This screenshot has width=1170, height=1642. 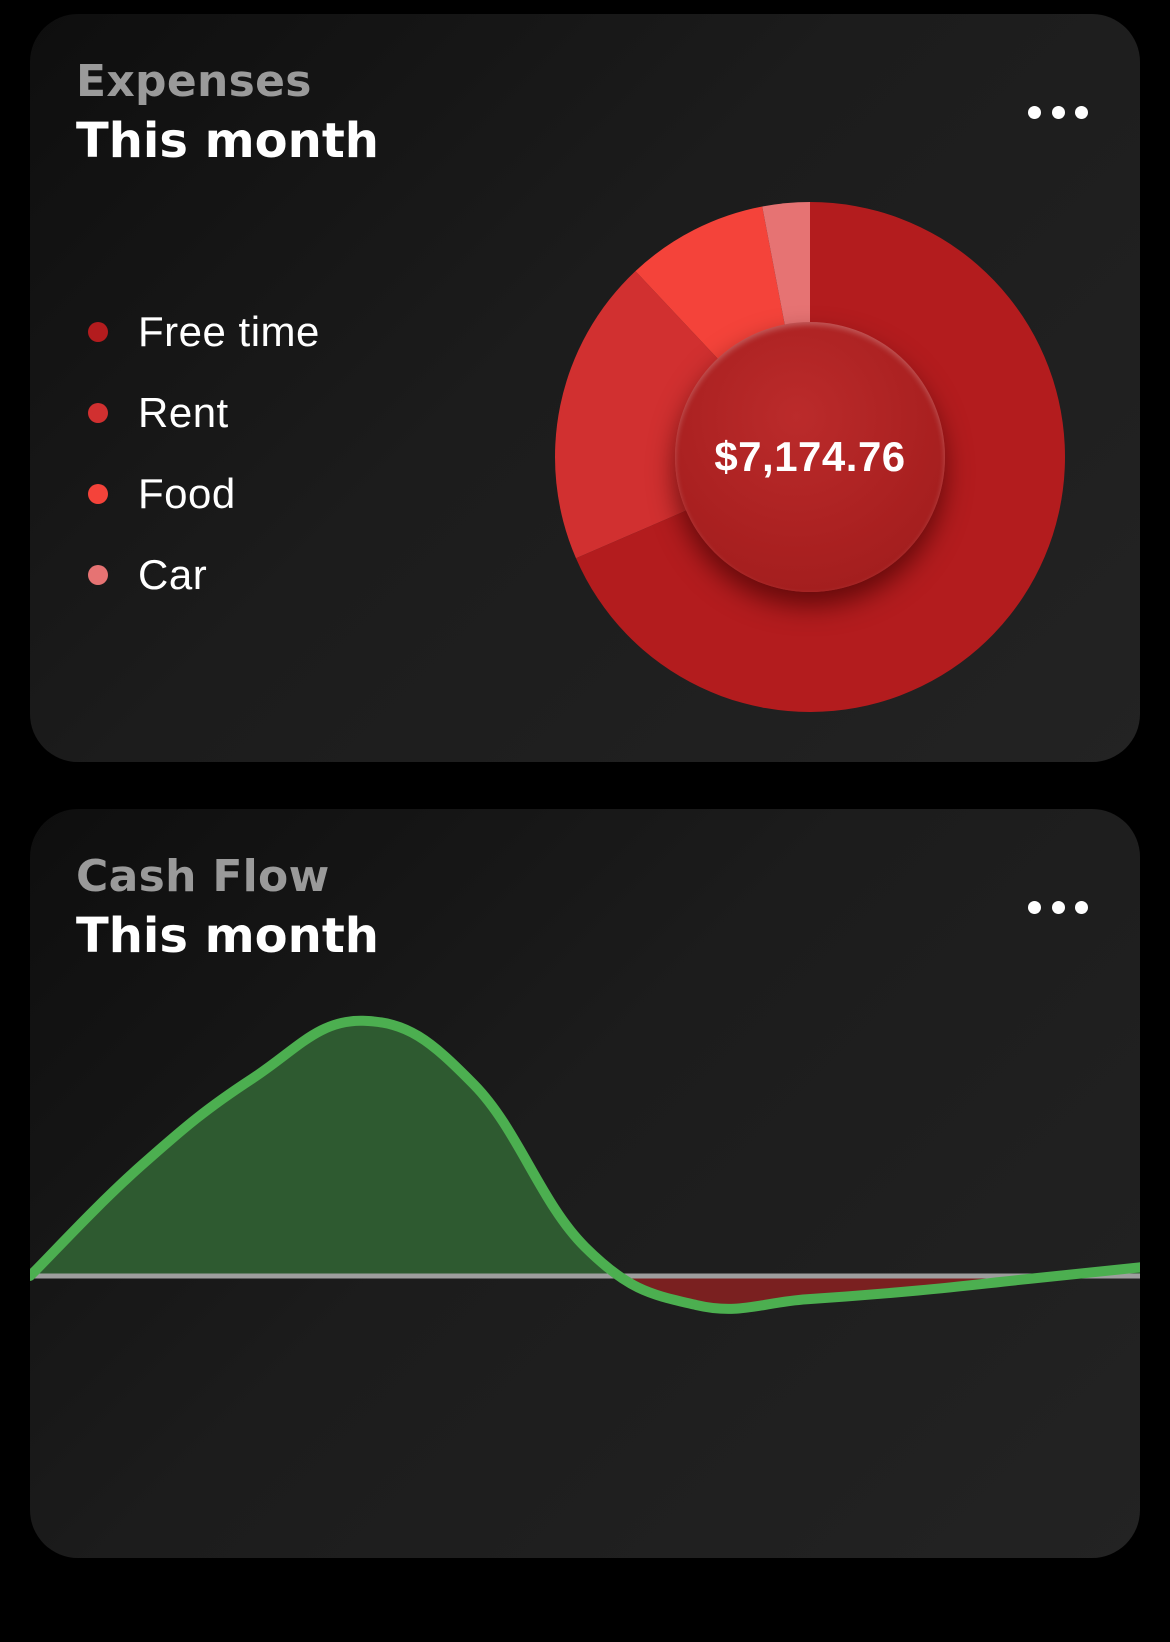 I want to click on card-title: Cash Flow, so click(x=203, y=876).